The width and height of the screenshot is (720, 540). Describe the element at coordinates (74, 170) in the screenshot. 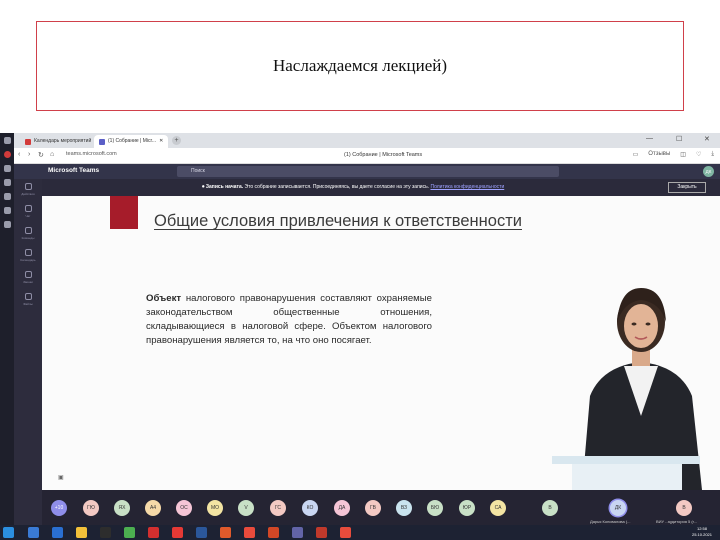

I see `app-name: Microsoft Teams` at that location.